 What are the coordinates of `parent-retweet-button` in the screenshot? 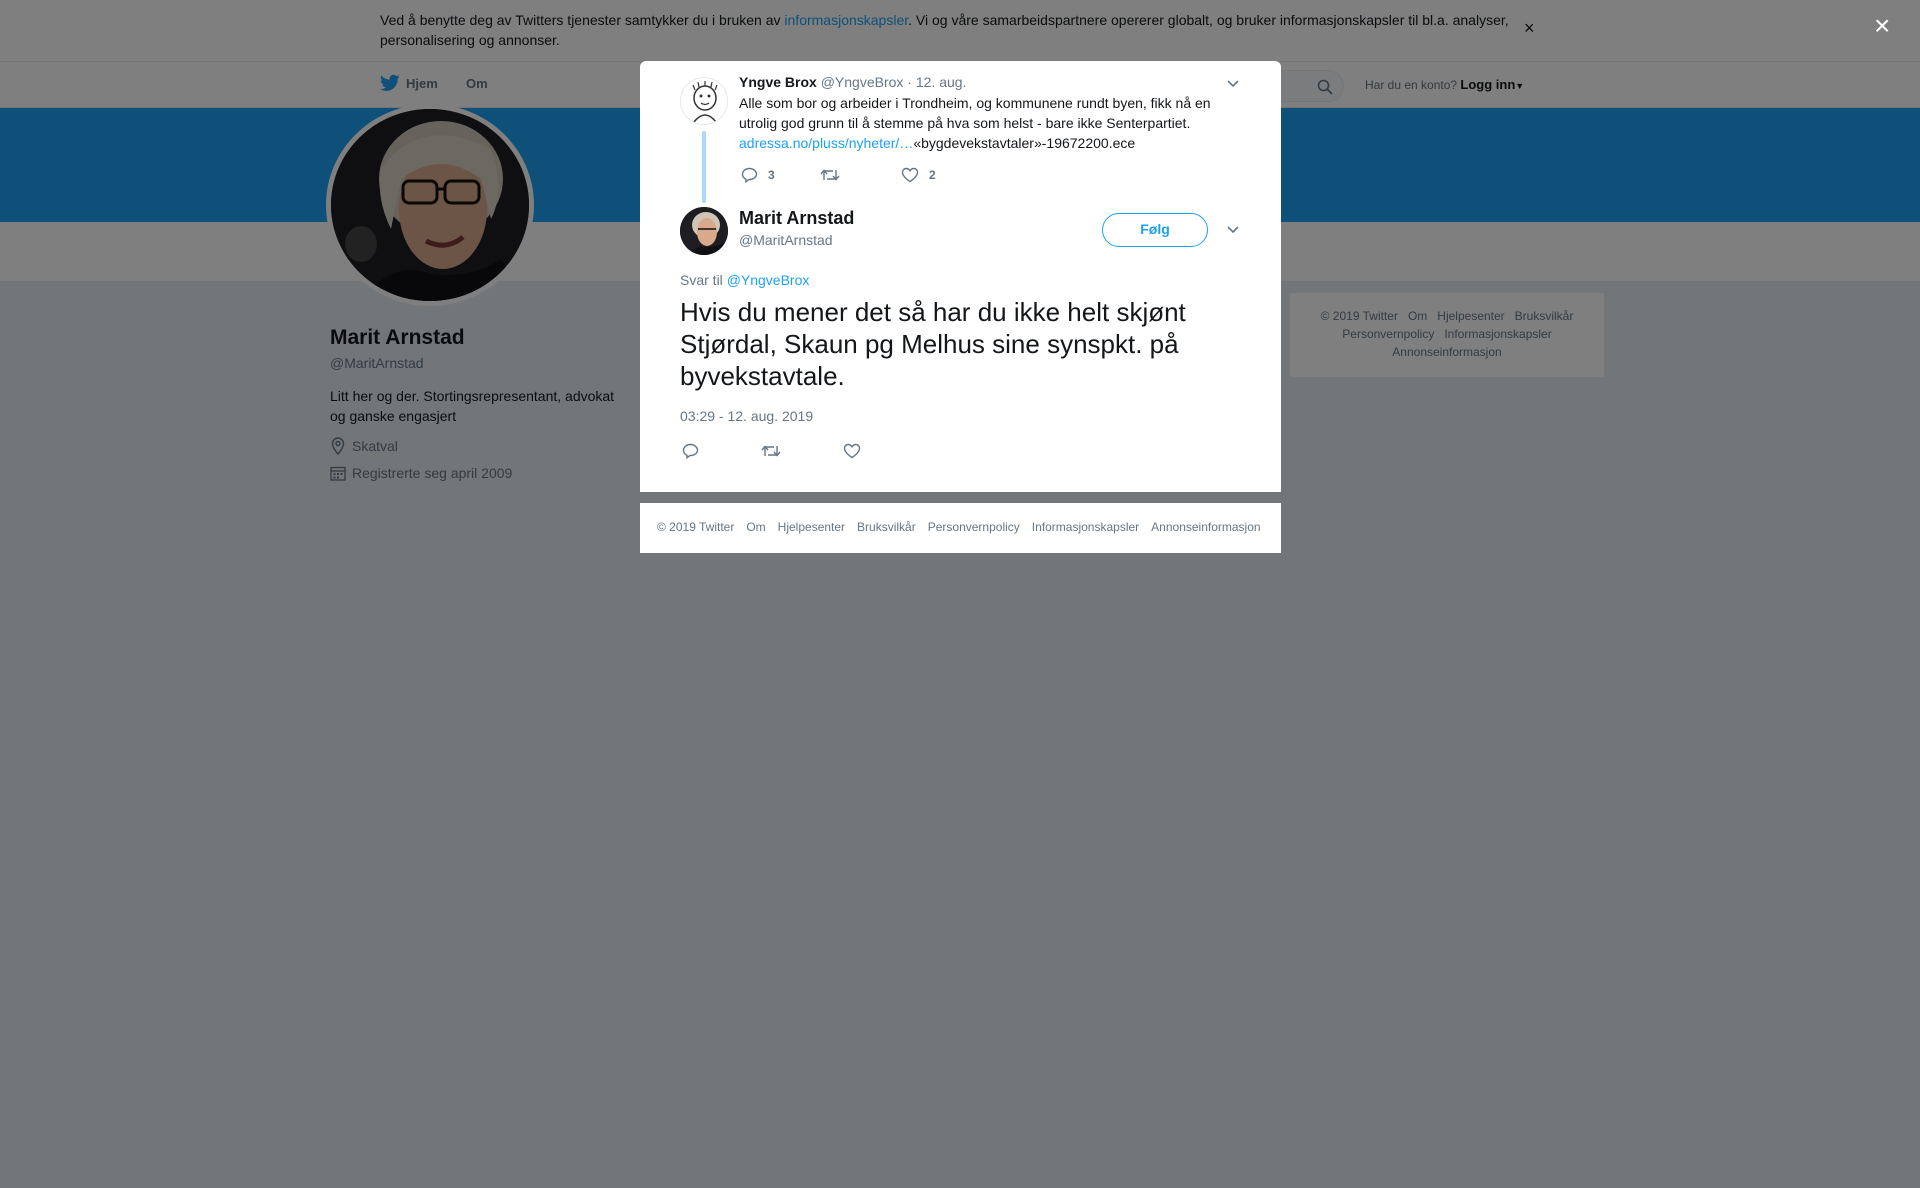 It's located at (835, 175).